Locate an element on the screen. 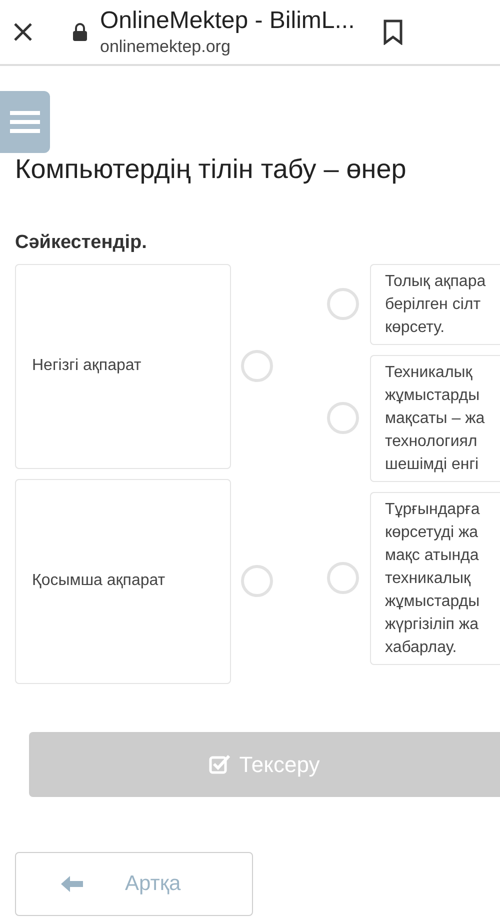  url-text: onlinemektep.org is located at coordinates (166, 47).